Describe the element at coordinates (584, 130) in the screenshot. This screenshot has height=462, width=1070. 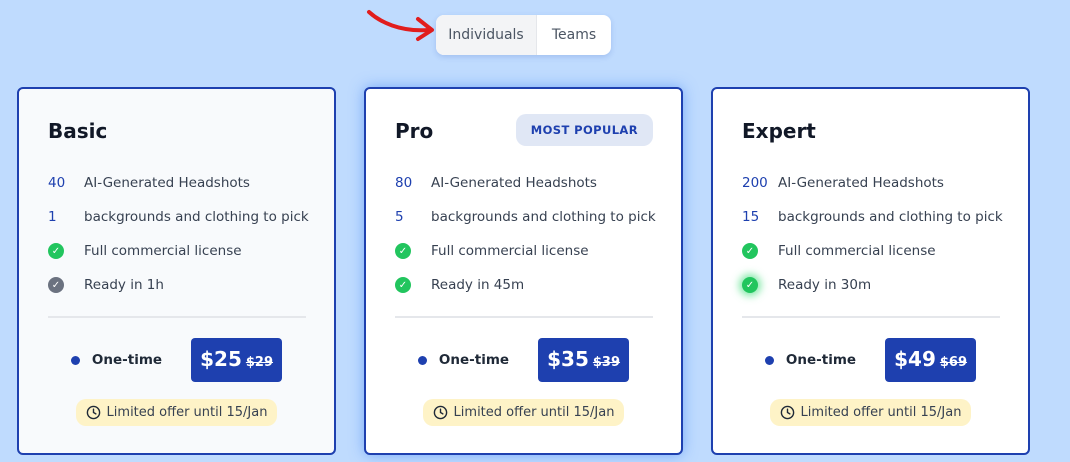
I see `most-popular-badge: MOST POPULAR` at that location.